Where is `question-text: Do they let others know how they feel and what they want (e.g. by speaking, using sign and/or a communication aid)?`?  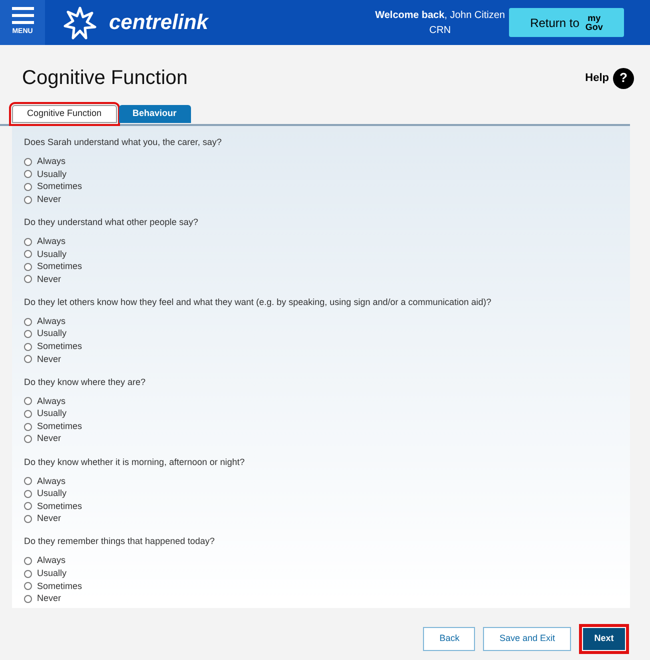
question-text: Do they let others know how they feel and what they want (e.g. by speaking, using sign and/or a communication aid)? is located at coordinates (258, 302).